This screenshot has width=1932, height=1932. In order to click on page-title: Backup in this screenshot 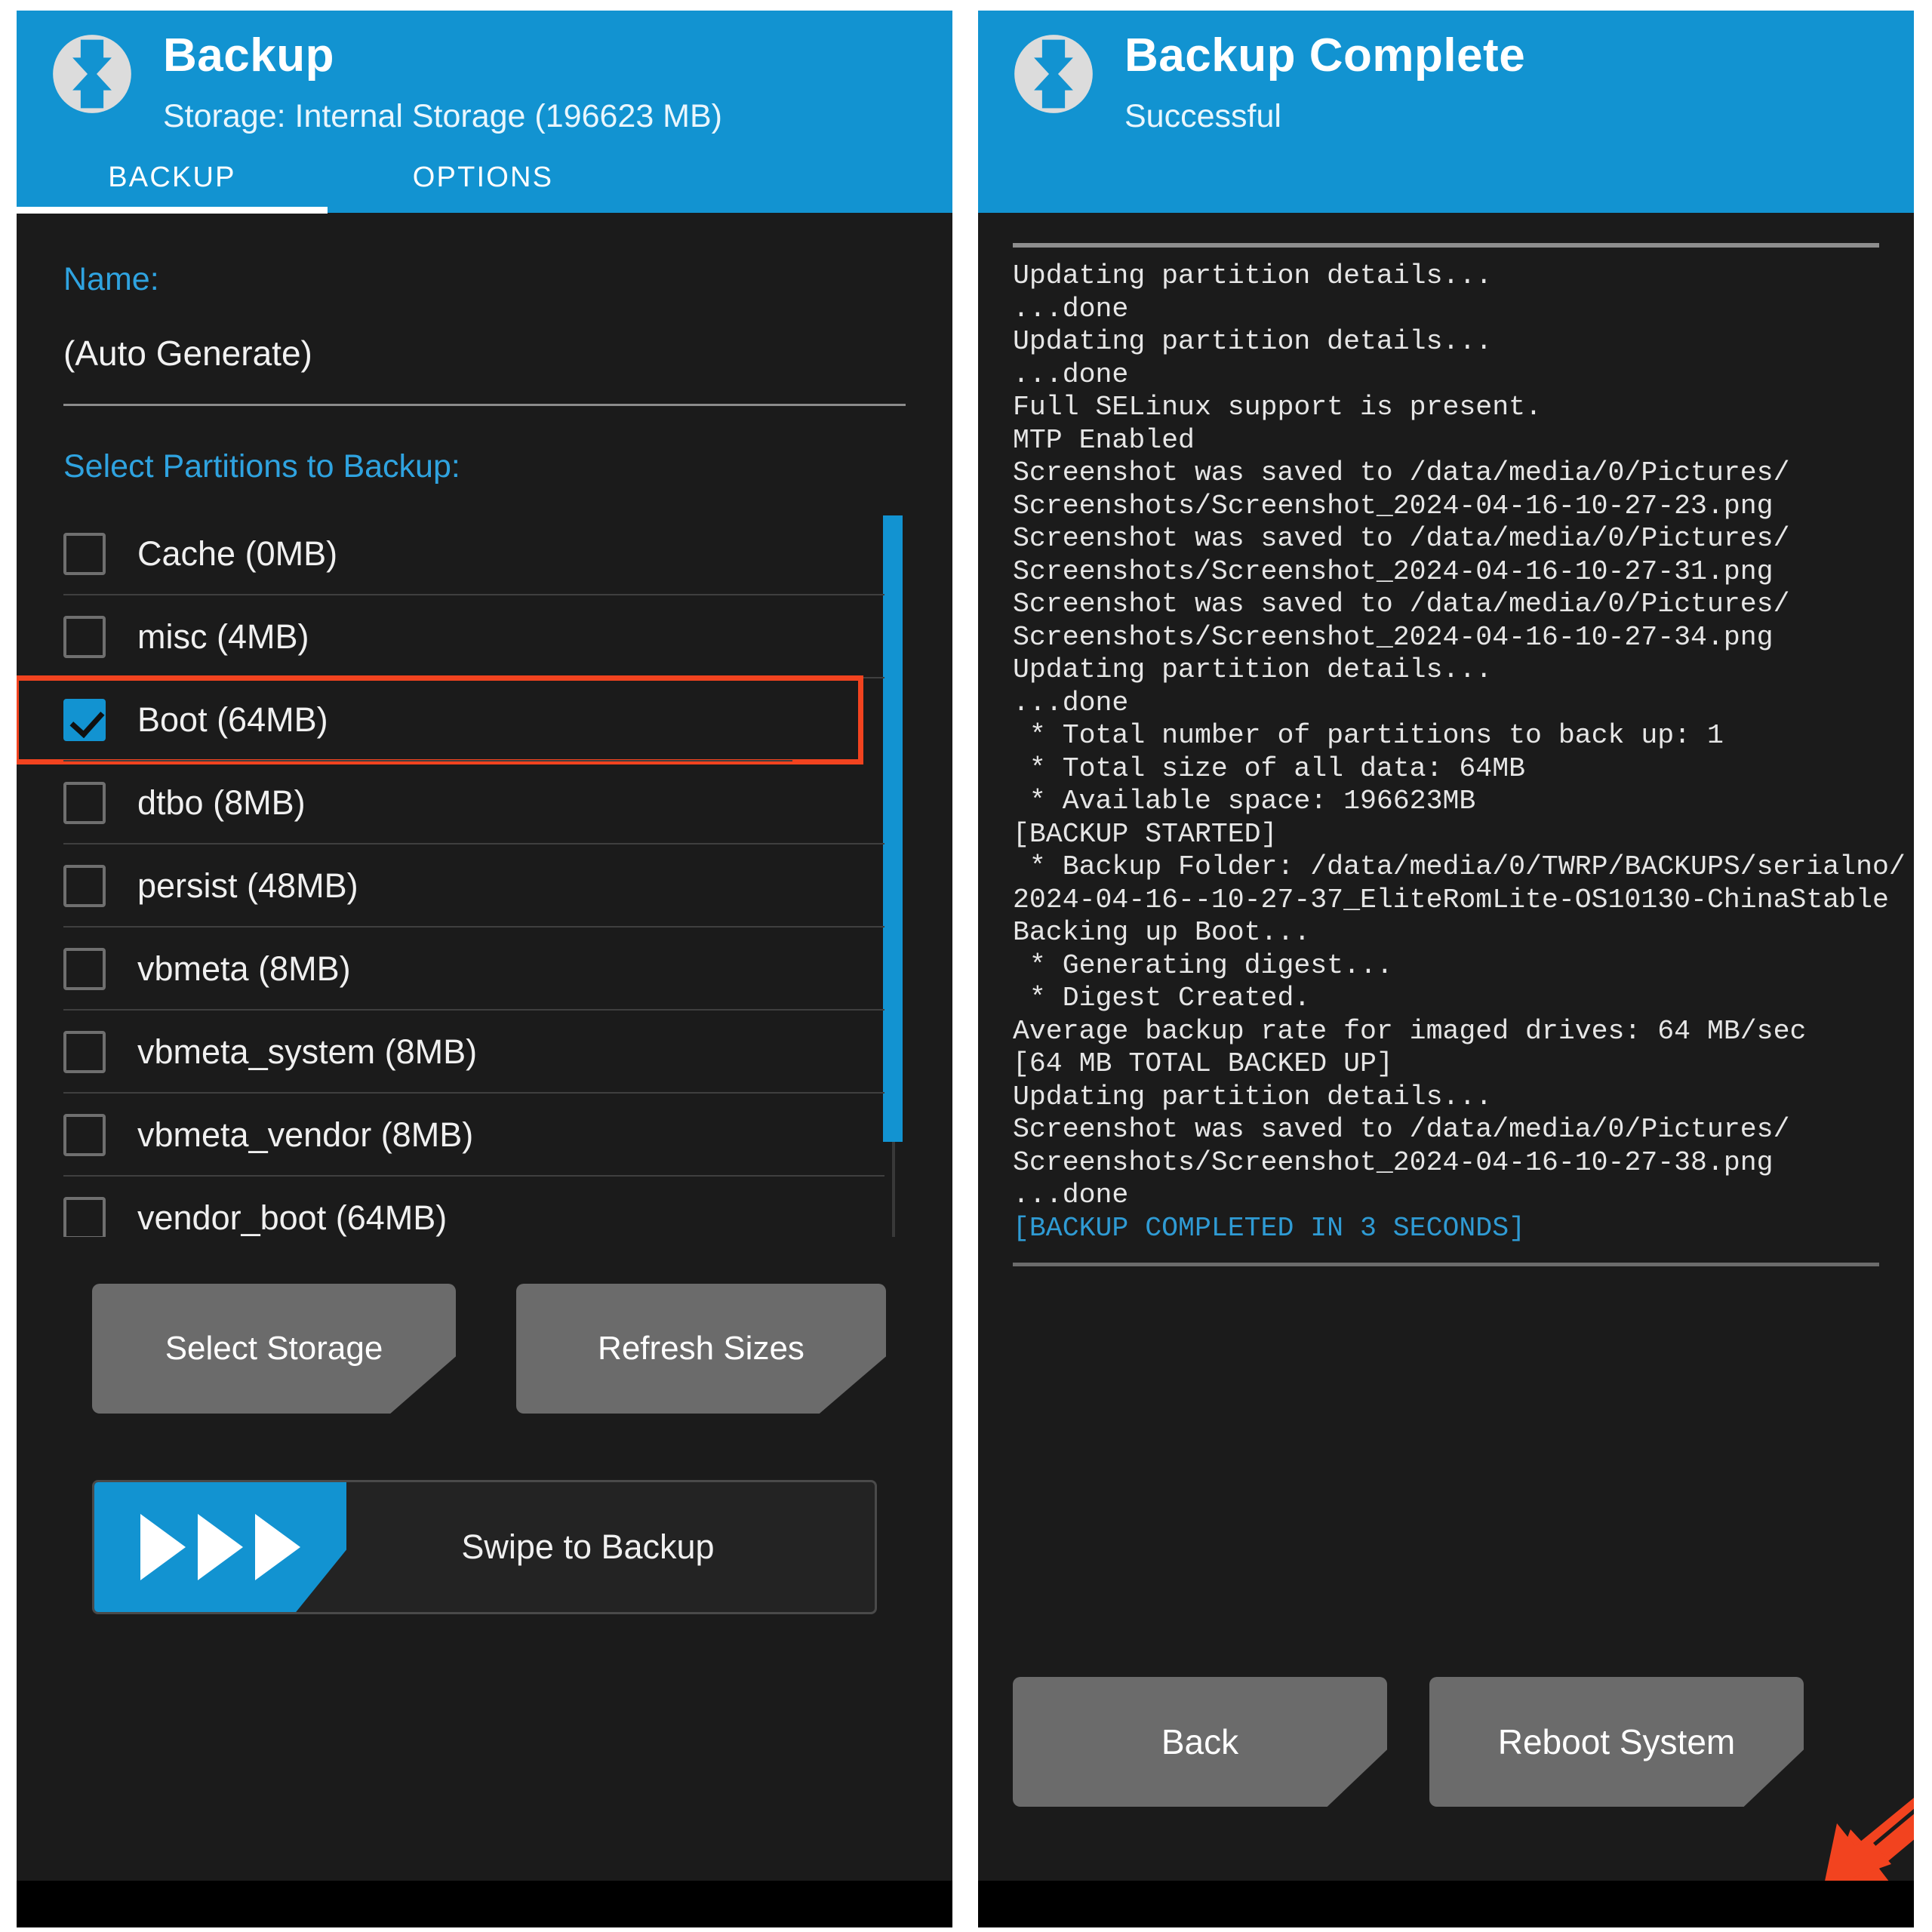, I will do `click(248, 55)`.